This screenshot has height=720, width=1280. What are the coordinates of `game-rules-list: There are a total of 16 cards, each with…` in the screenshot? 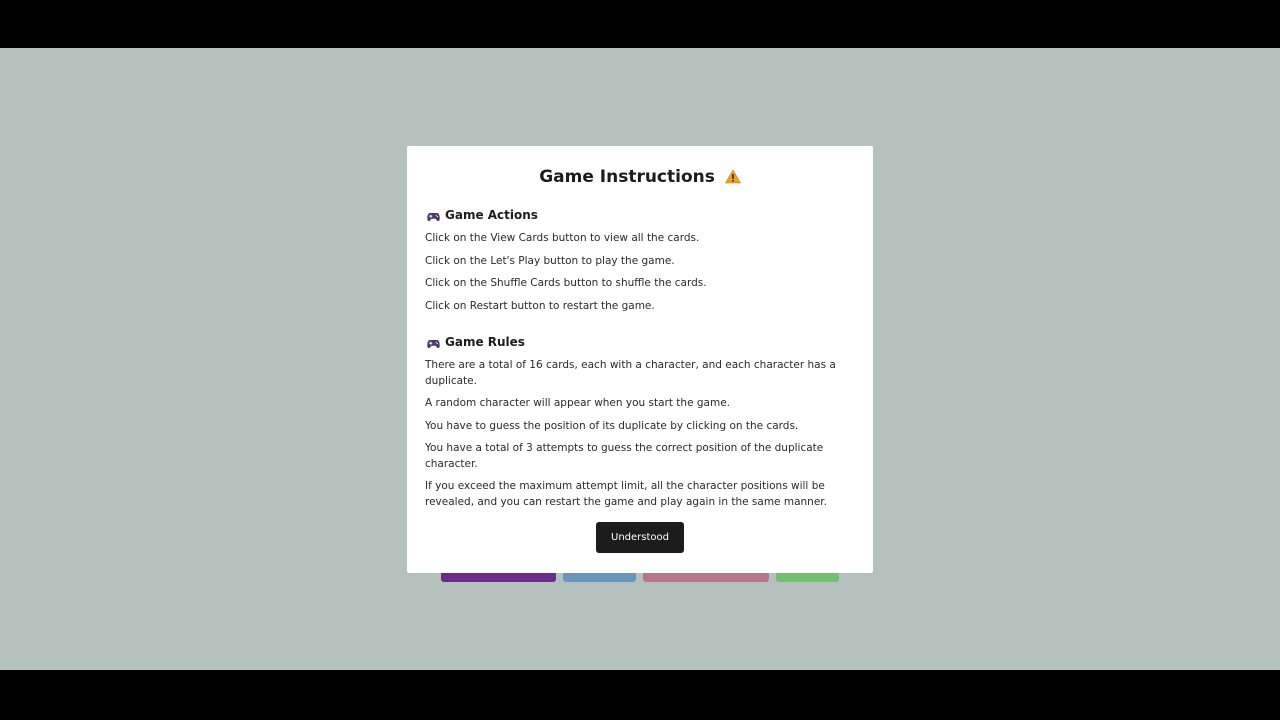 It's located at (640, 434).